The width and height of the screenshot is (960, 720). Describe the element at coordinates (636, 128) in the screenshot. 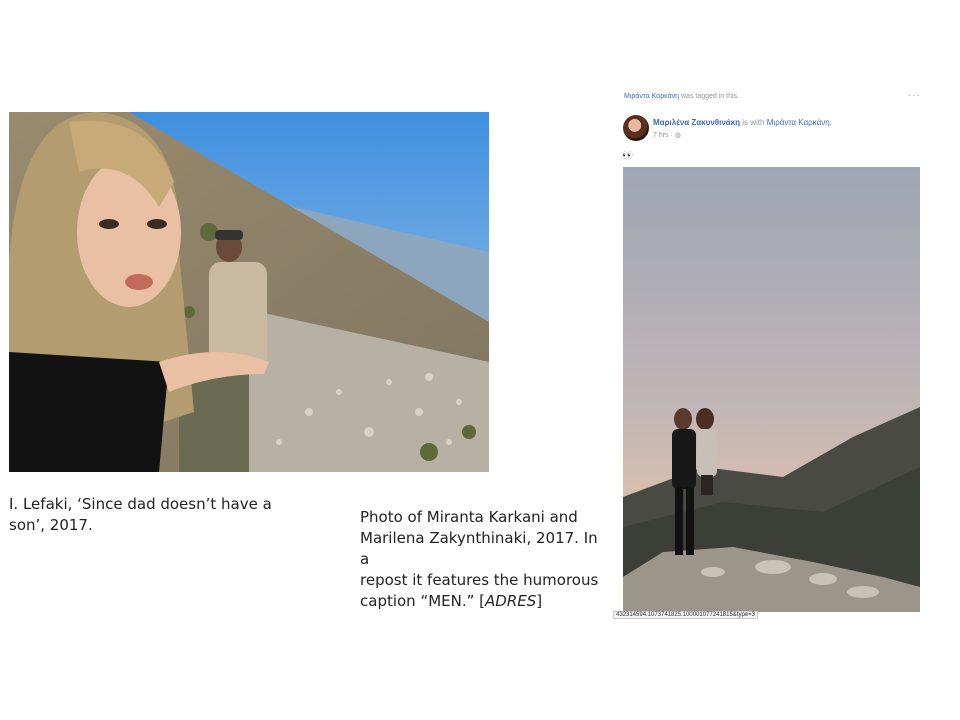

I see `avatar` at that location.